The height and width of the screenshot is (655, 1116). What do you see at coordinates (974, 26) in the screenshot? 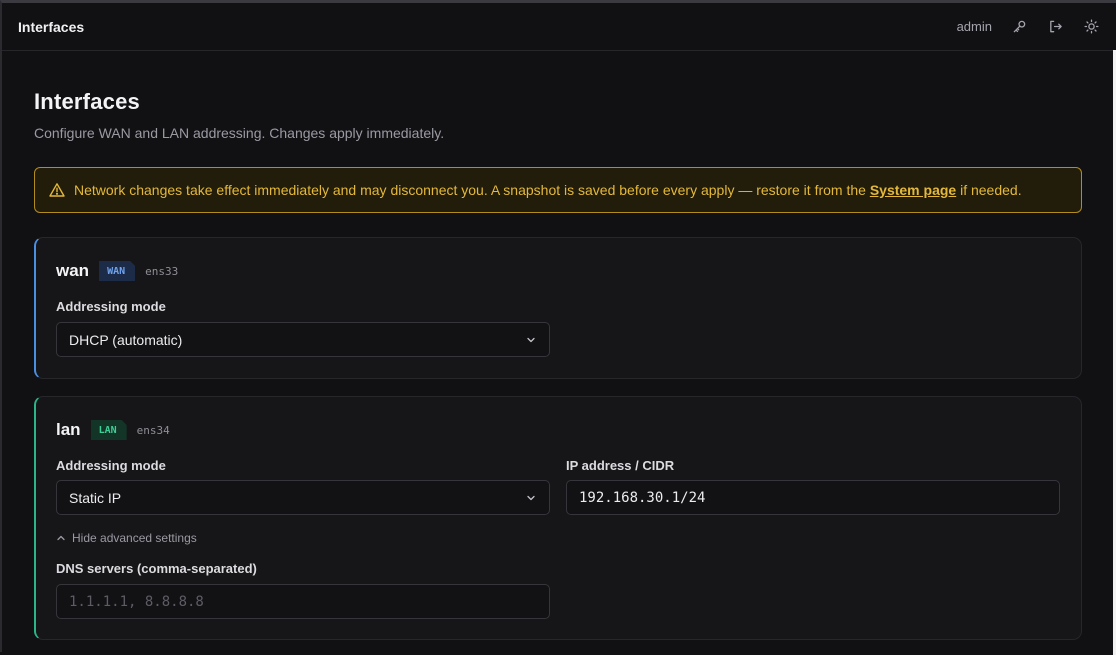
I see `current-user: admin` at bounding box center [974, 26].